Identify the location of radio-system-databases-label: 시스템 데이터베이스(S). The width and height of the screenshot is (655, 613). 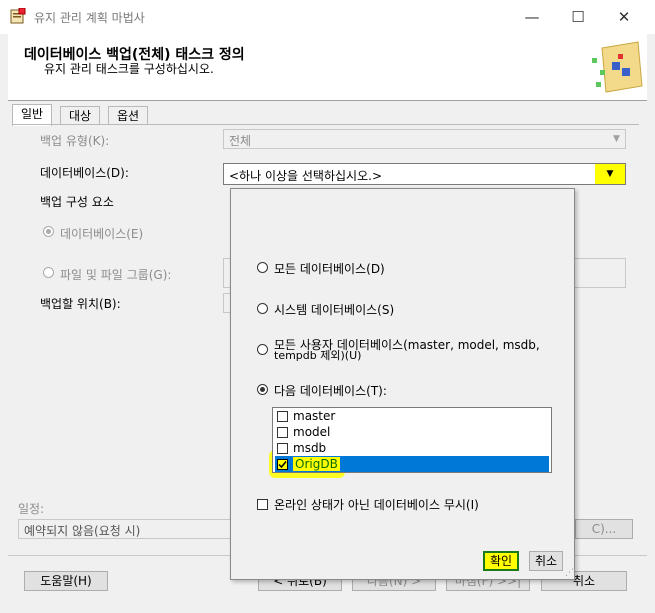
(334, 310).